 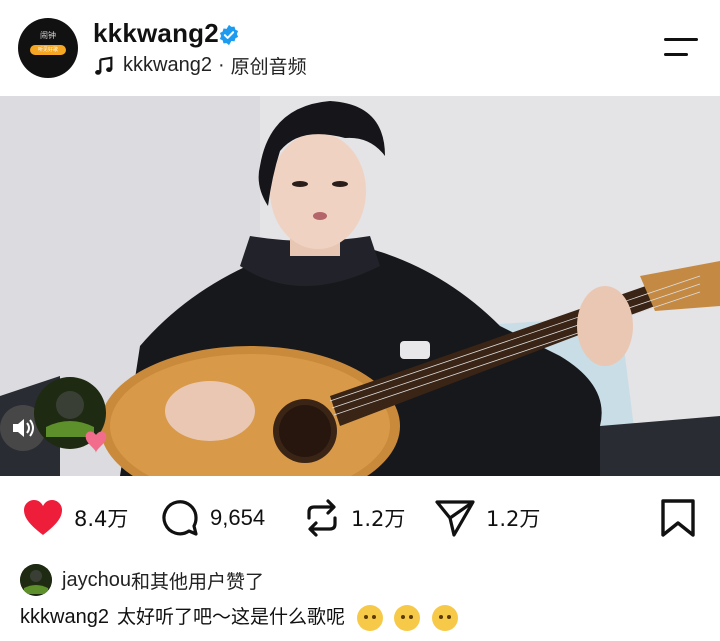 I want to click on share-count: 1.2万, so click(x=513, y=519).